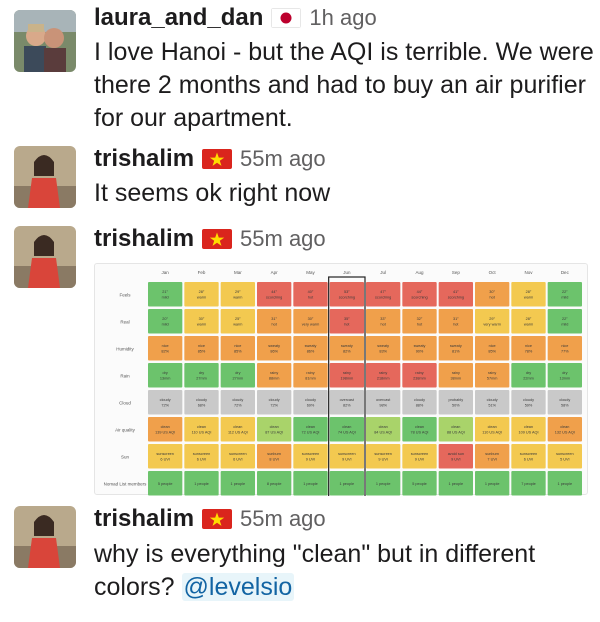 The width and height of the screenshot is (600, 622). I want to click on cell-value: 27mm, so click(201, 378).